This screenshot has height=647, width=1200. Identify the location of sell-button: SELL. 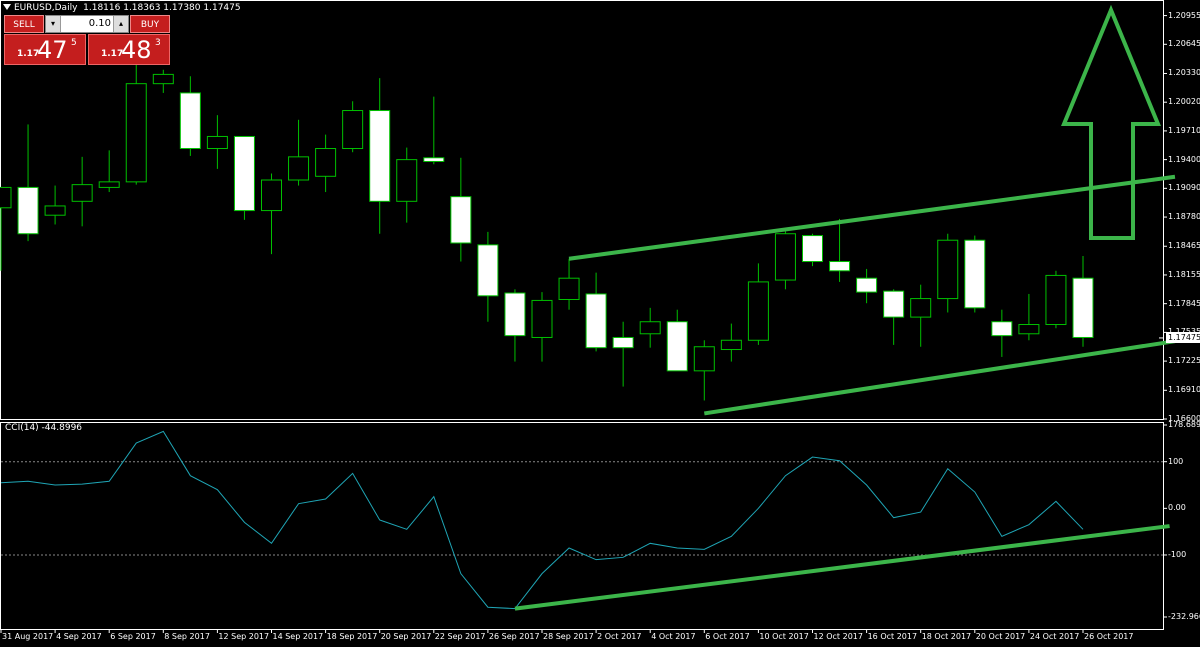
(24, 24).